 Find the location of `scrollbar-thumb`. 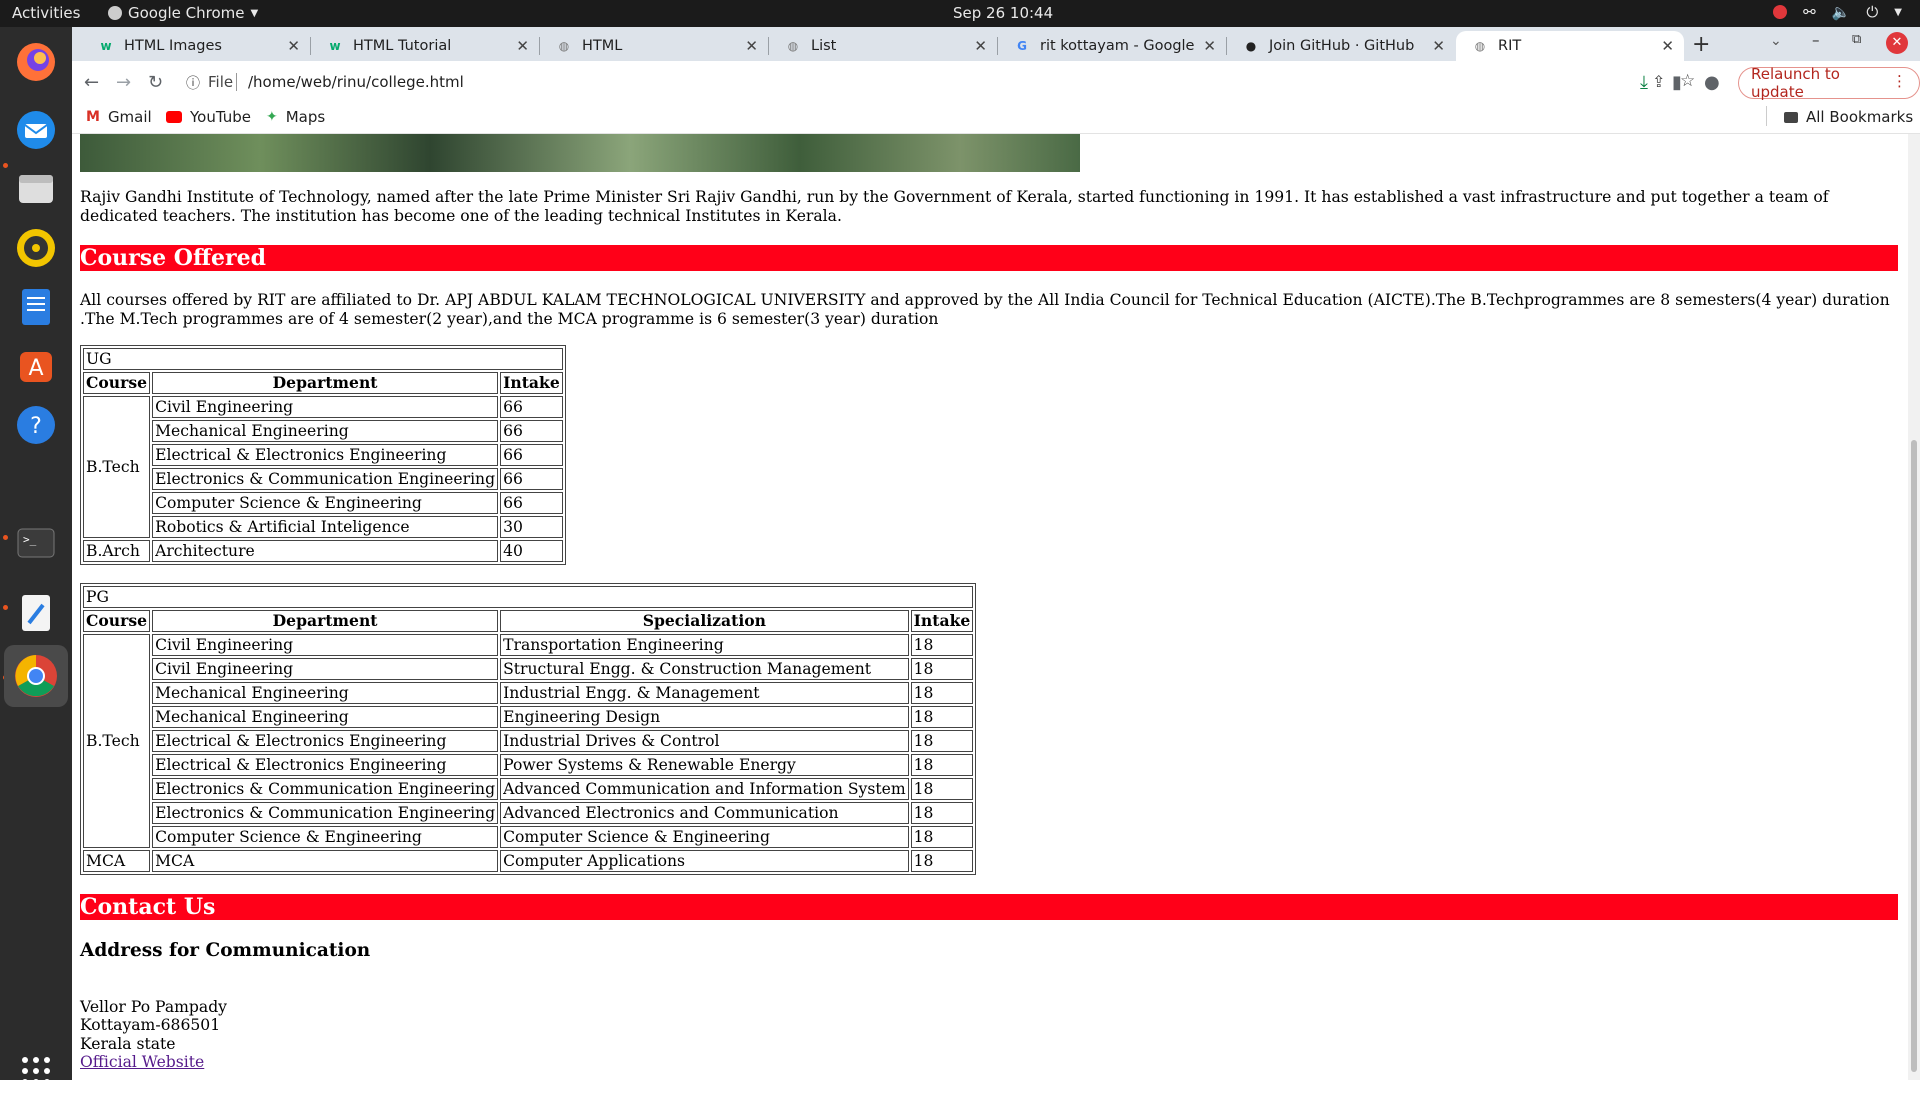

scrollbar-thumb is located at coordinates (1914, 756).